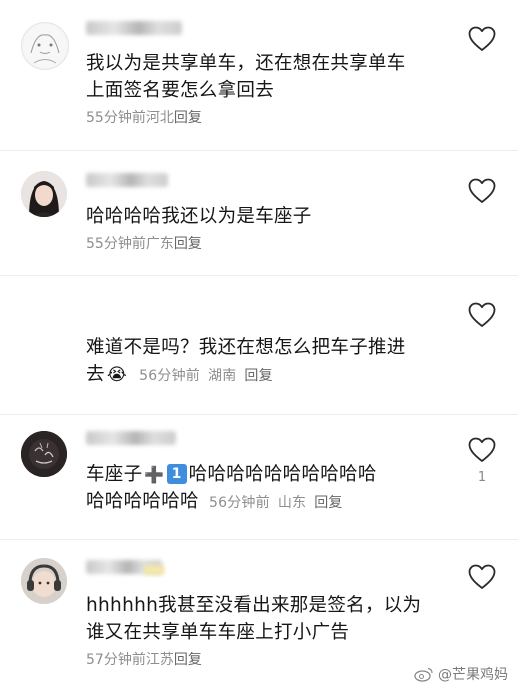  I want to click on keycap-one-icon: 1, so click(176, 474).